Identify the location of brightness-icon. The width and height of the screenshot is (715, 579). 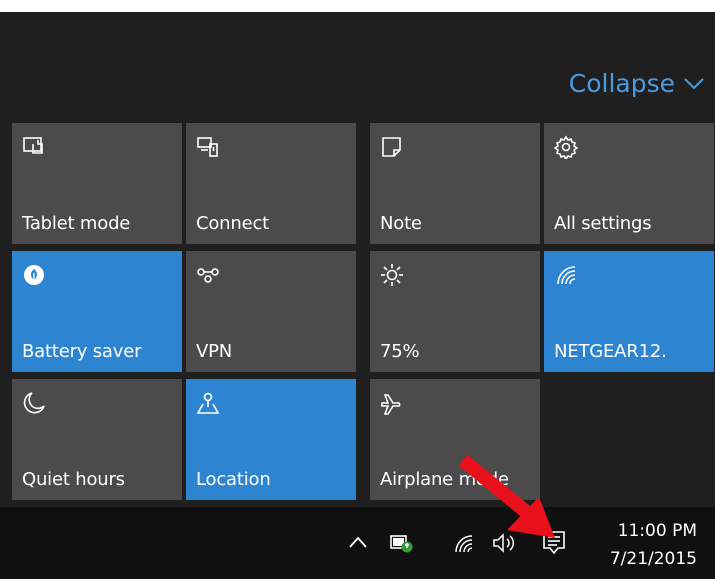
(392, 275).